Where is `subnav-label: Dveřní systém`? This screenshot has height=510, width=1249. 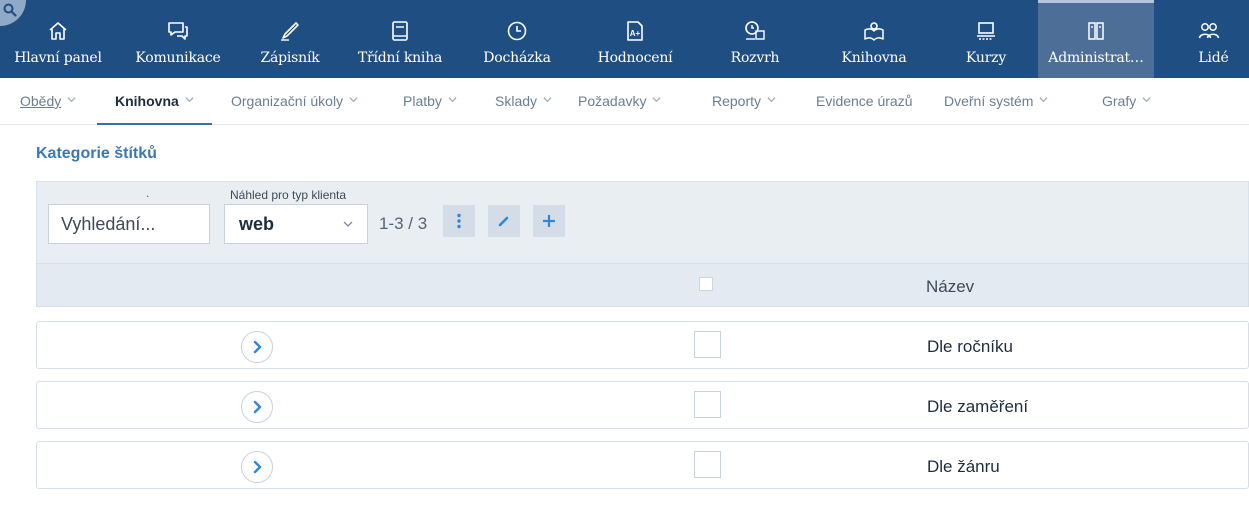
subnav-label: Dveřní systém is located at coordinates (989, 101).